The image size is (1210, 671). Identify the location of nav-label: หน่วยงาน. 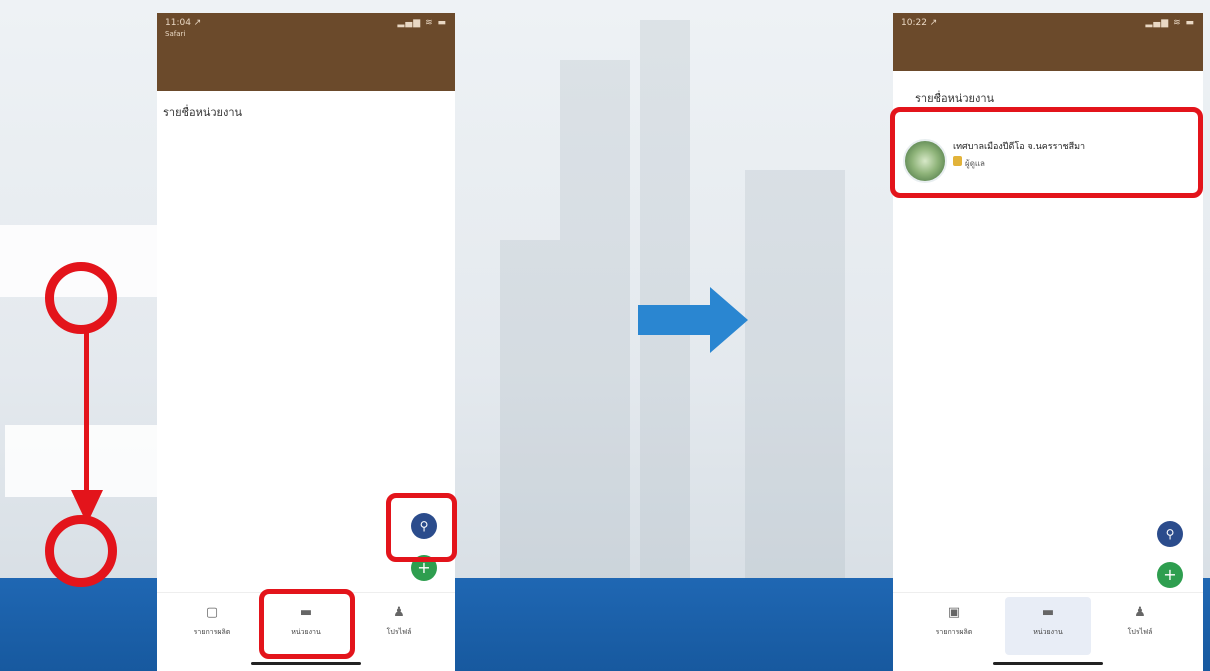
(1048, 632).